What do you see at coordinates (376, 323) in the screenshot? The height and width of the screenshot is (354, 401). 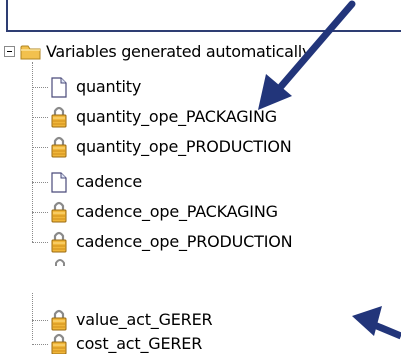 I see `arrow-bottom` at bounding box center [376, 323].